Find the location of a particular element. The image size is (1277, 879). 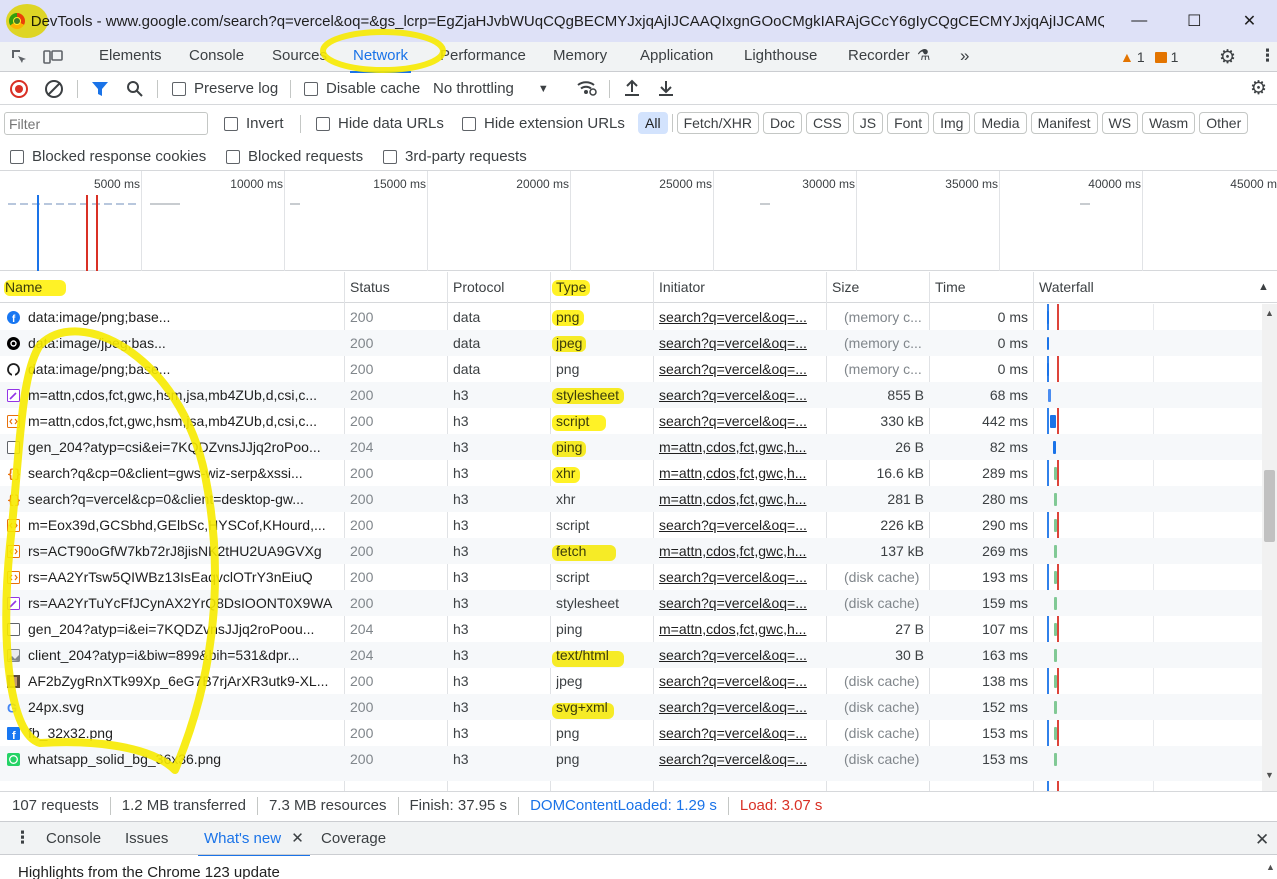

tab-elements: Elements is located at coordinates (130, 57).